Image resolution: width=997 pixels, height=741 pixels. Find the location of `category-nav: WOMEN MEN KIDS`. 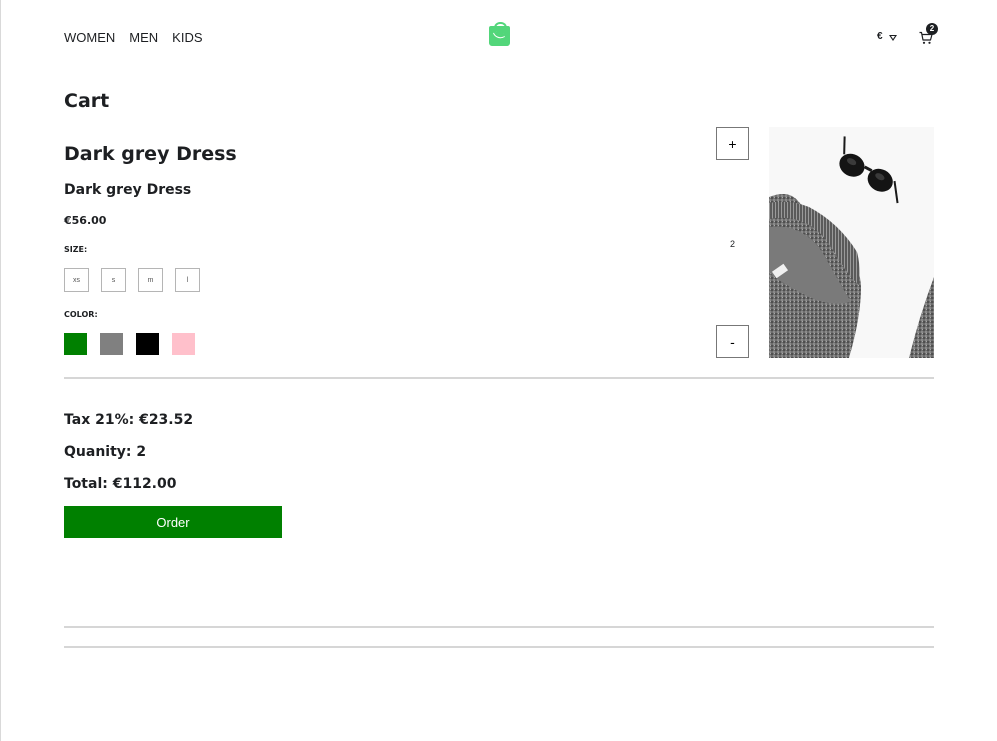

category-nav: WOMEN MEN KIDS is located at coordinates (133, 37).